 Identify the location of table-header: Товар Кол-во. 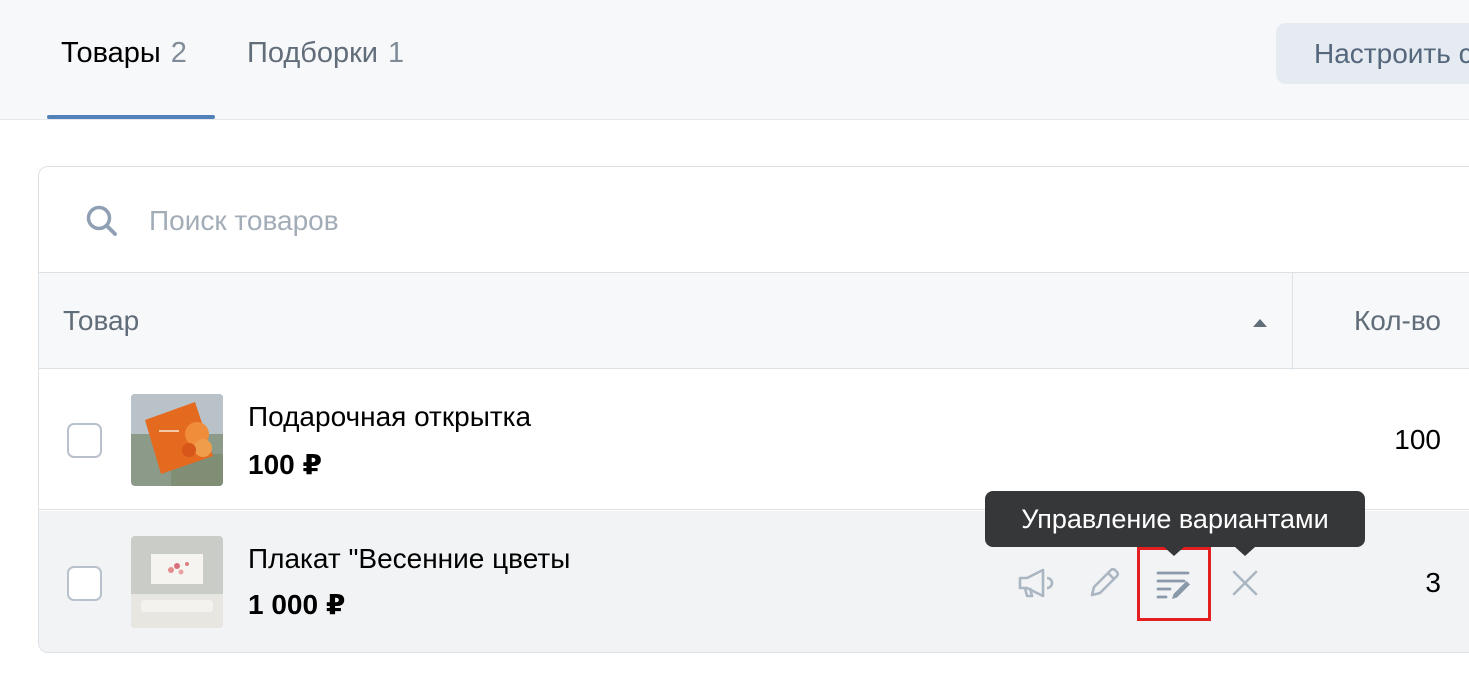
(754, 321).